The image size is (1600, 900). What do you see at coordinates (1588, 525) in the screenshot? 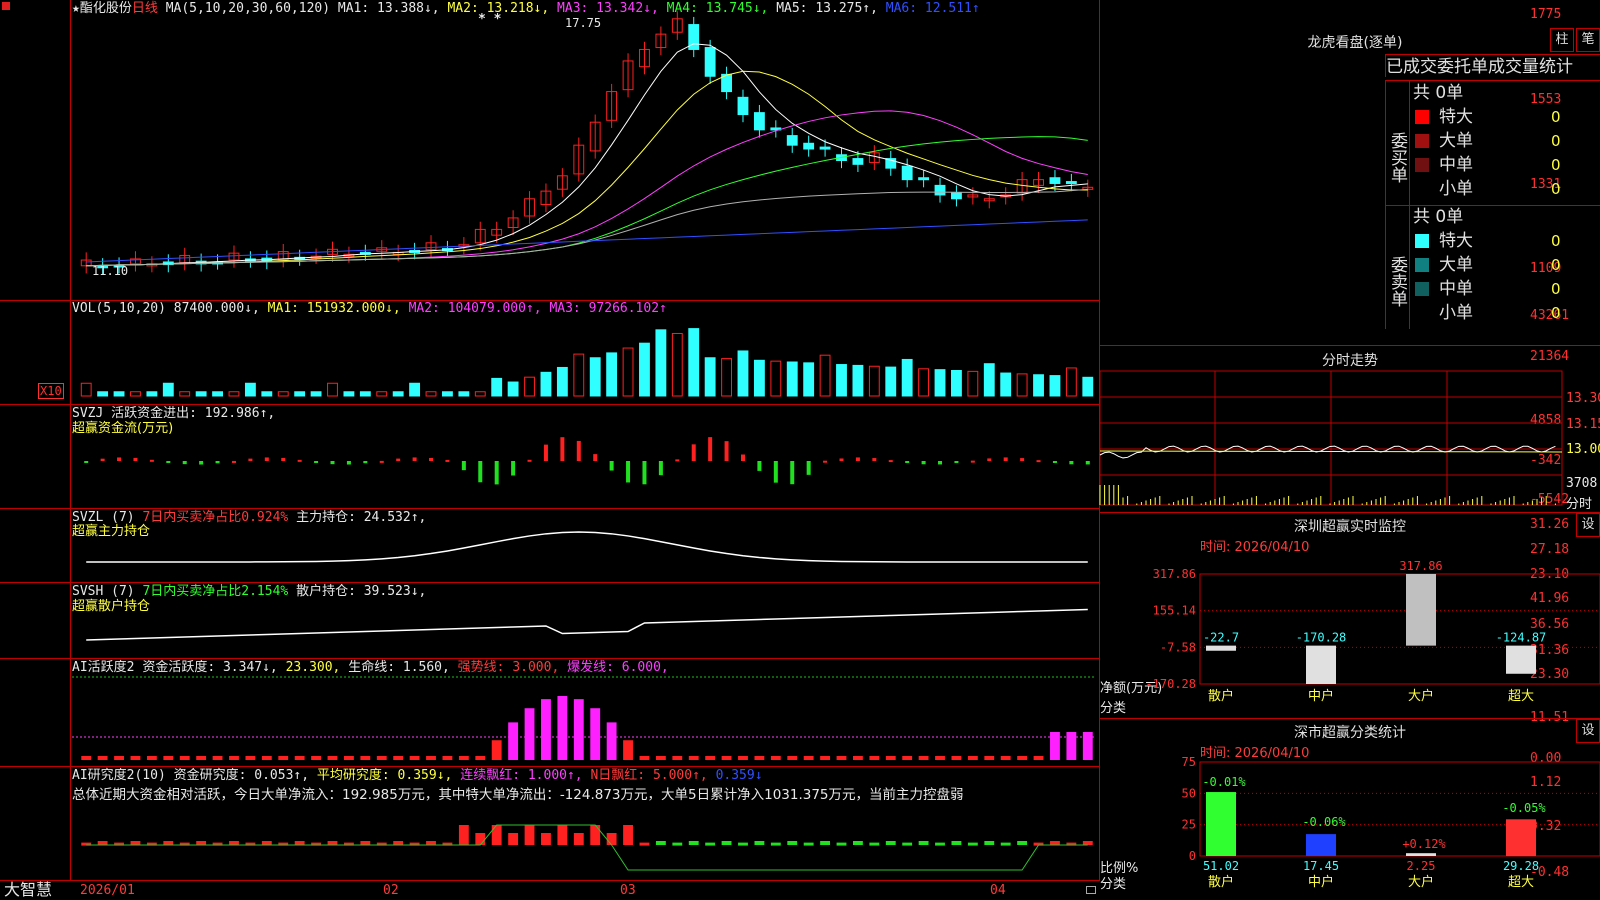
I see `sz-monitor-settings-button: 设` at bounding box center [1588, 525].